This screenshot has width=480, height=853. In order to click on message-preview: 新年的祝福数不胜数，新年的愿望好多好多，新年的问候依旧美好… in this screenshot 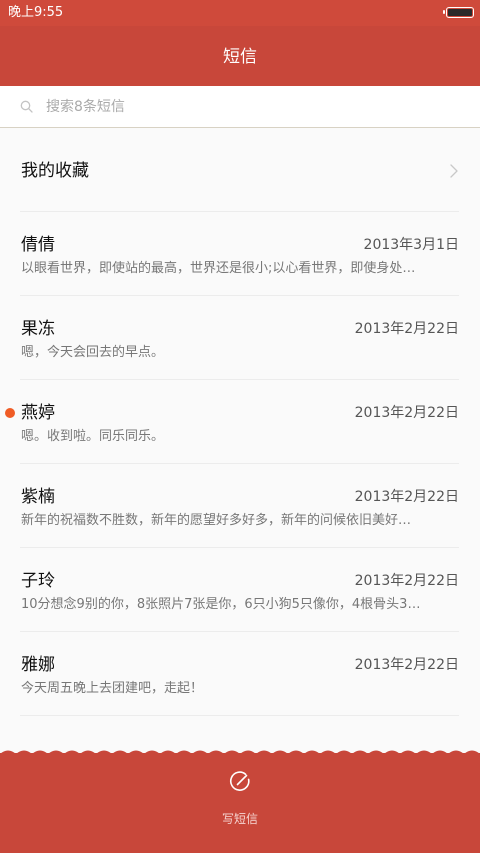, I will do `click(216, 520)`.